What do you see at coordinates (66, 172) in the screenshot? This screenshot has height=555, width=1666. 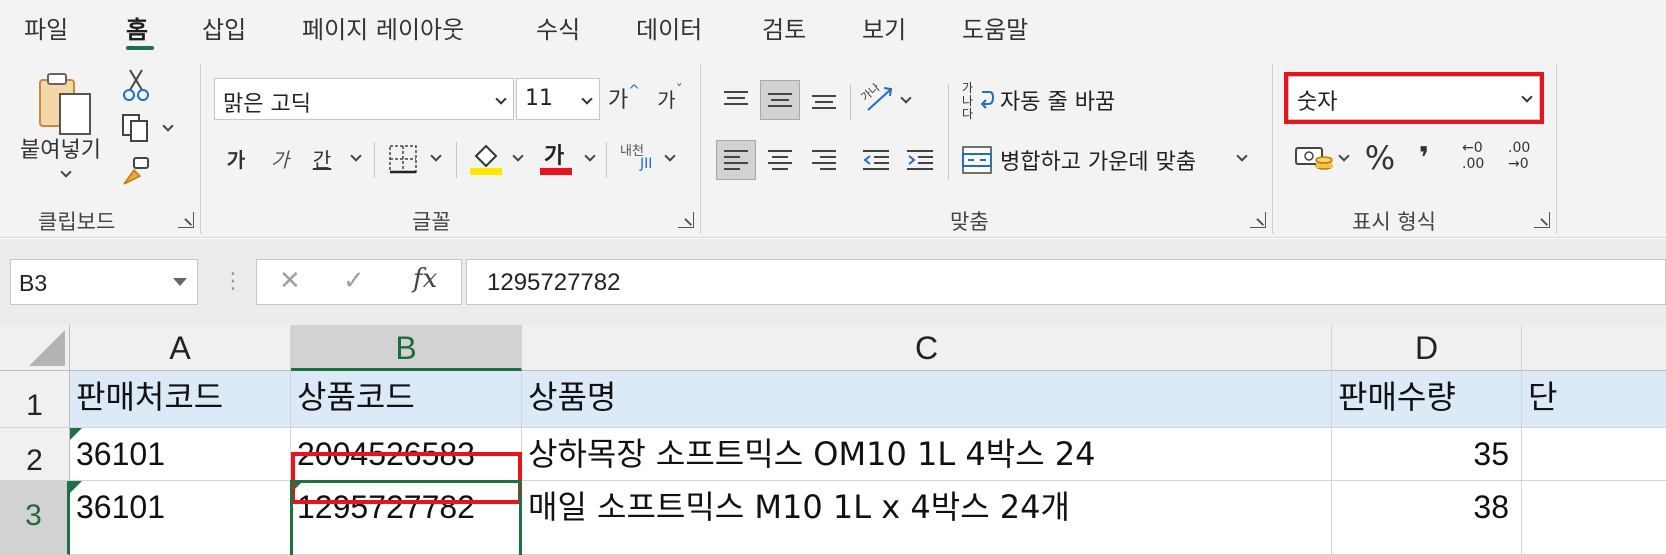 I see `paste-dropdown-icon` at bounding box center [66, 172].